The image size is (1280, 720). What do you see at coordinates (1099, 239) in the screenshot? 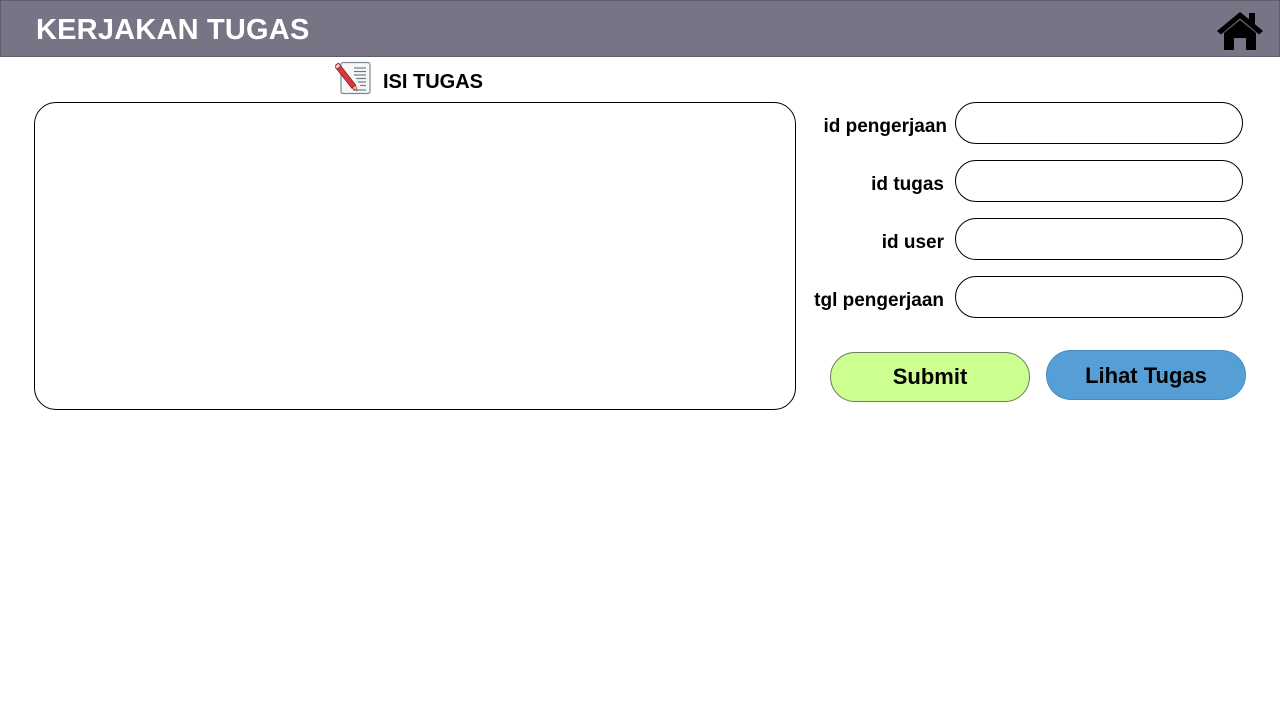
I see `id-user-input` at bounding box center [1099, 239].